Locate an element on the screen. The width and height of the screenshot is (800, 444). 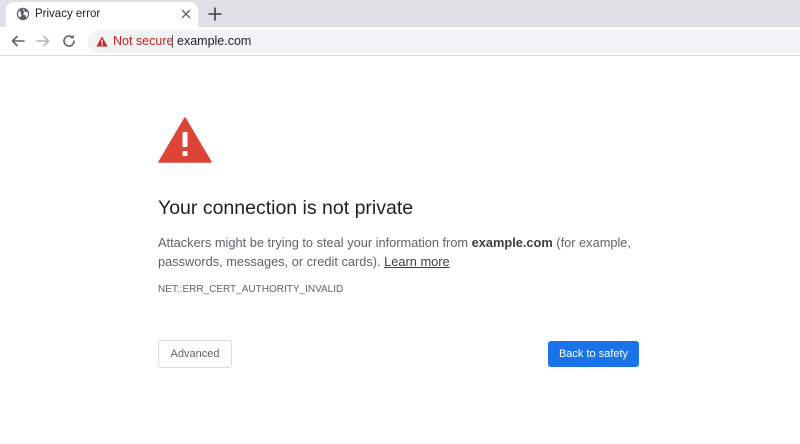
tab-privacy-error: Privacy error is located at coordinates (102, 14).